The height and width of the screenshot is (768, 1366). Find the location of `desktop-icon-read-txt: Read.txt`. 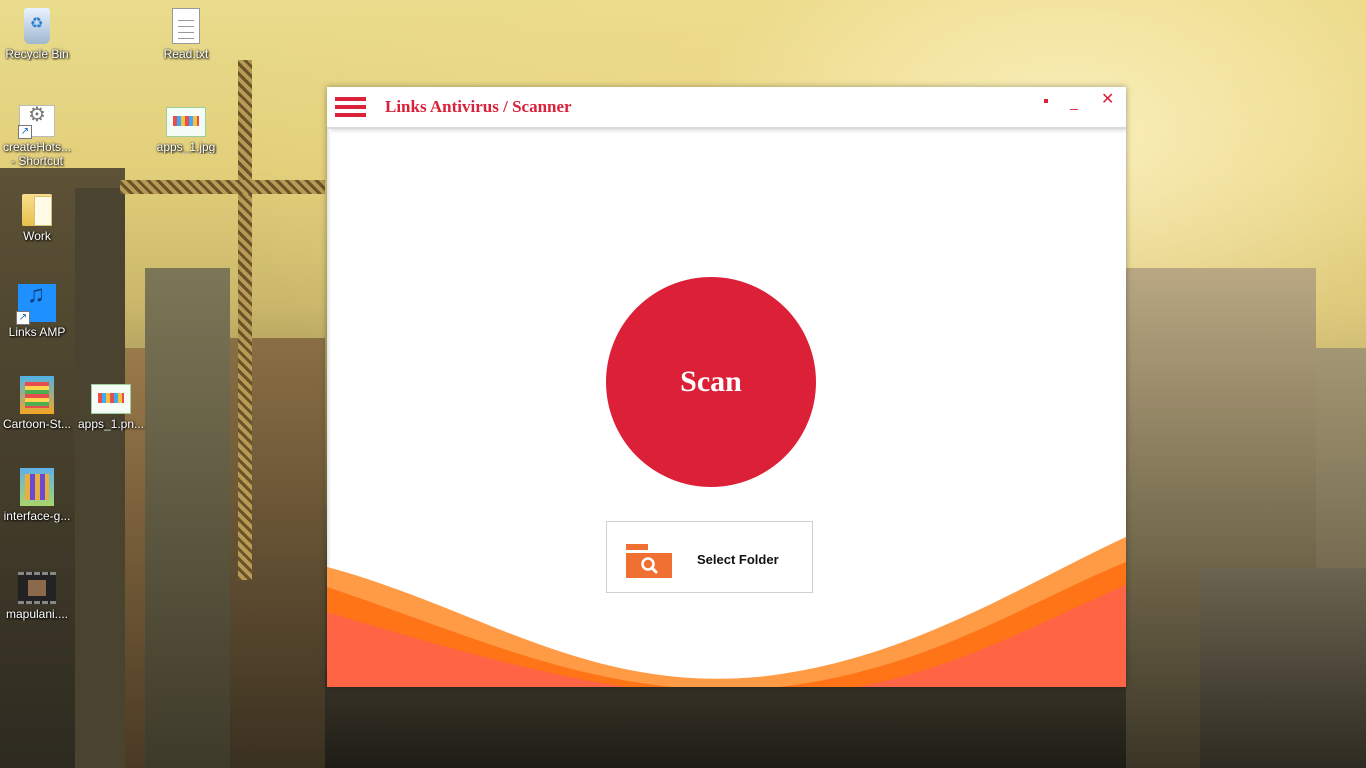

desktop-icon-read-txt: Read.txt is located at coordinates (186, 34).